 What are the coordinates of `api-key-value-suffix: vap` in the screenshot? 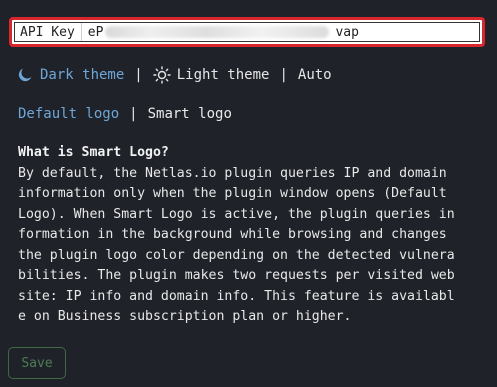 It's located at (347, 32).